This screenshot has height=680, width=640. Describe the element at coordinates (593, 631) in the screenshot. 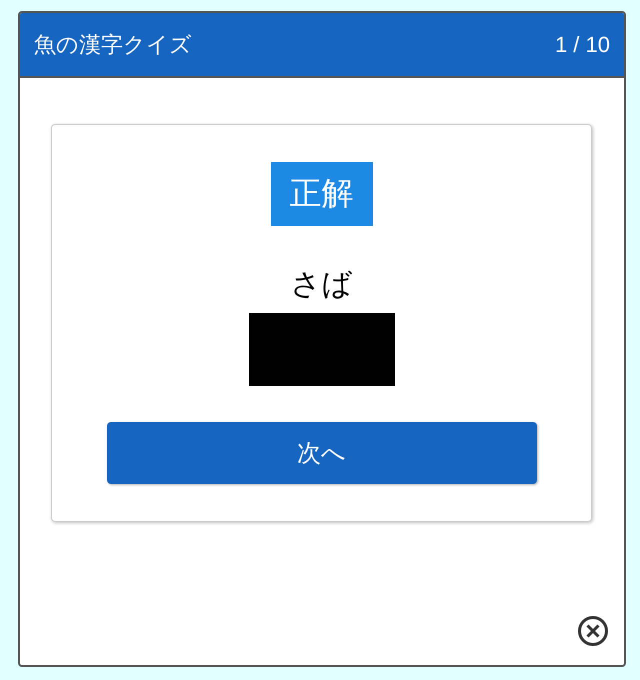

I see `close-icon` at that location.